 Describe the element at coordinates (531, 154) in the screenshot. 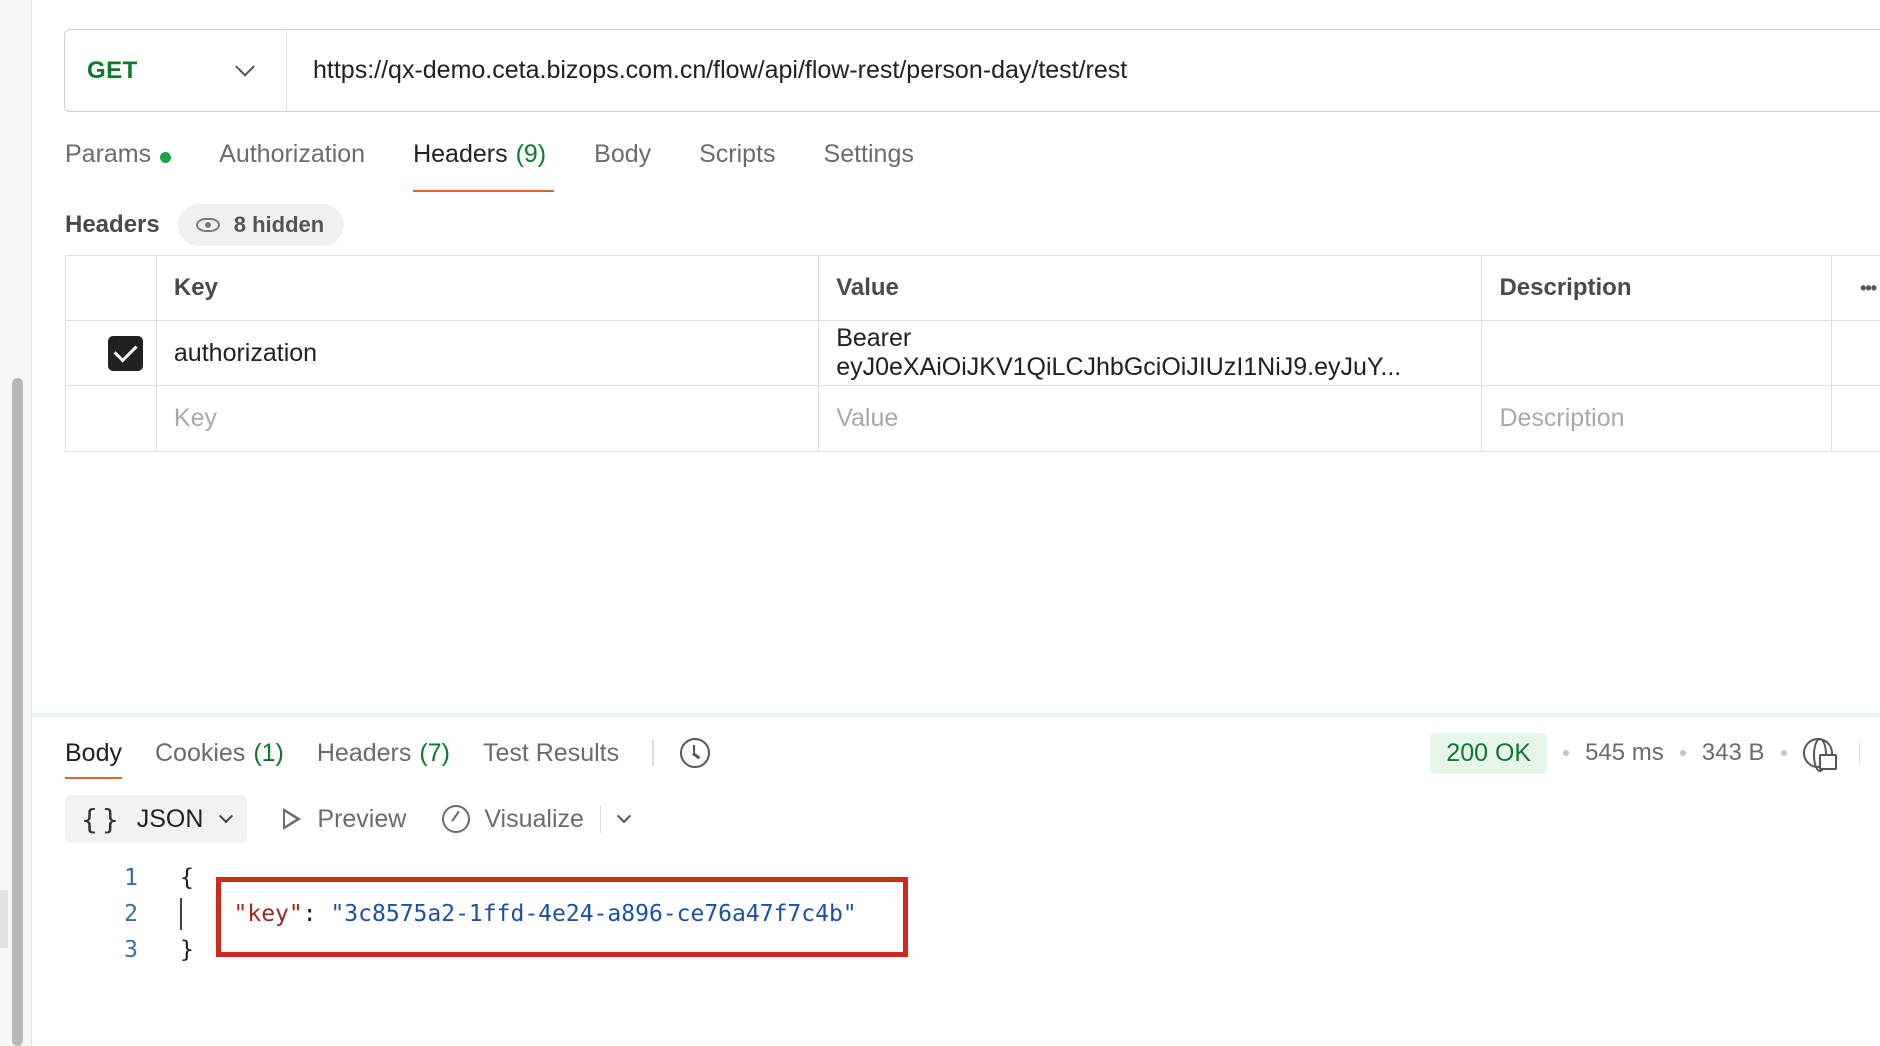

I see `tab-count: (9)` at that location.